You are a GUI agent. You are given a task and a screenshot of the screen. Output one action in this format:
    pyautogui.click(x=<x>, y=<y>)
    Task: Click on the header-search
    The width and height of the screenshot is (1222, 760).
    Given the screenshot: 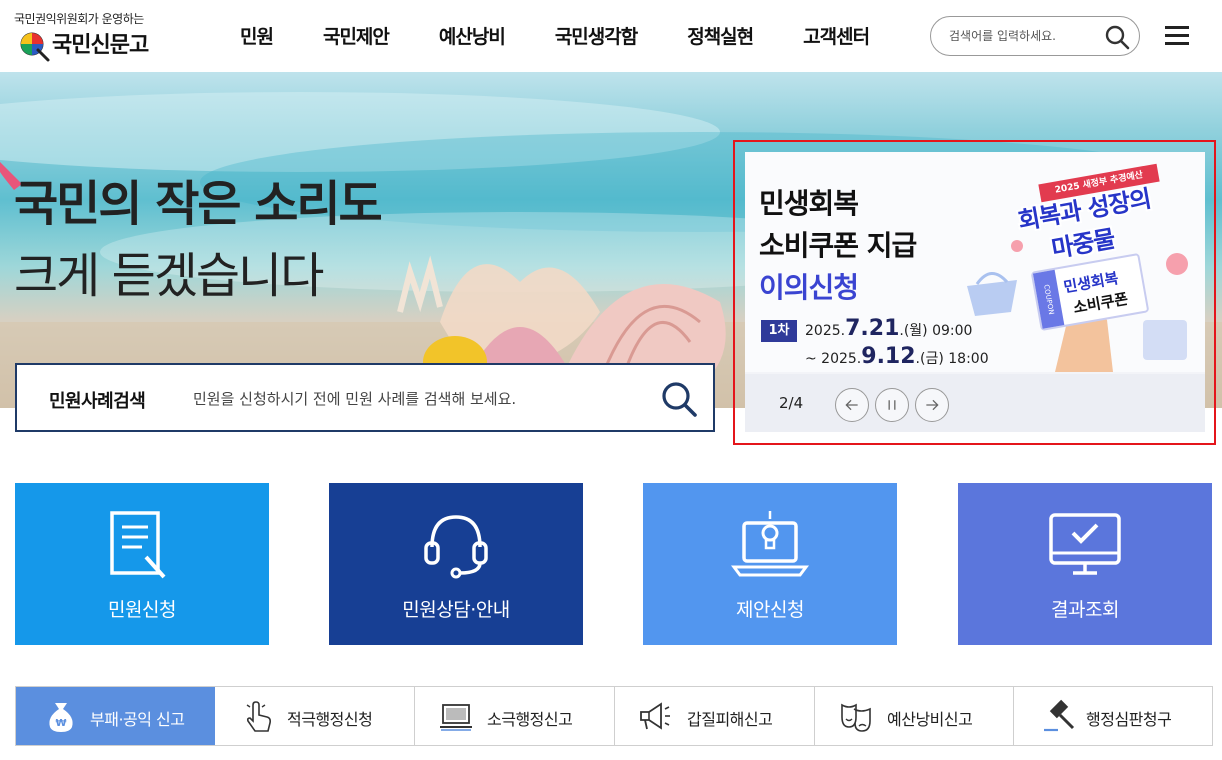 What is the action you would take?
    pyautogui.click(x=1035, y=36)
    